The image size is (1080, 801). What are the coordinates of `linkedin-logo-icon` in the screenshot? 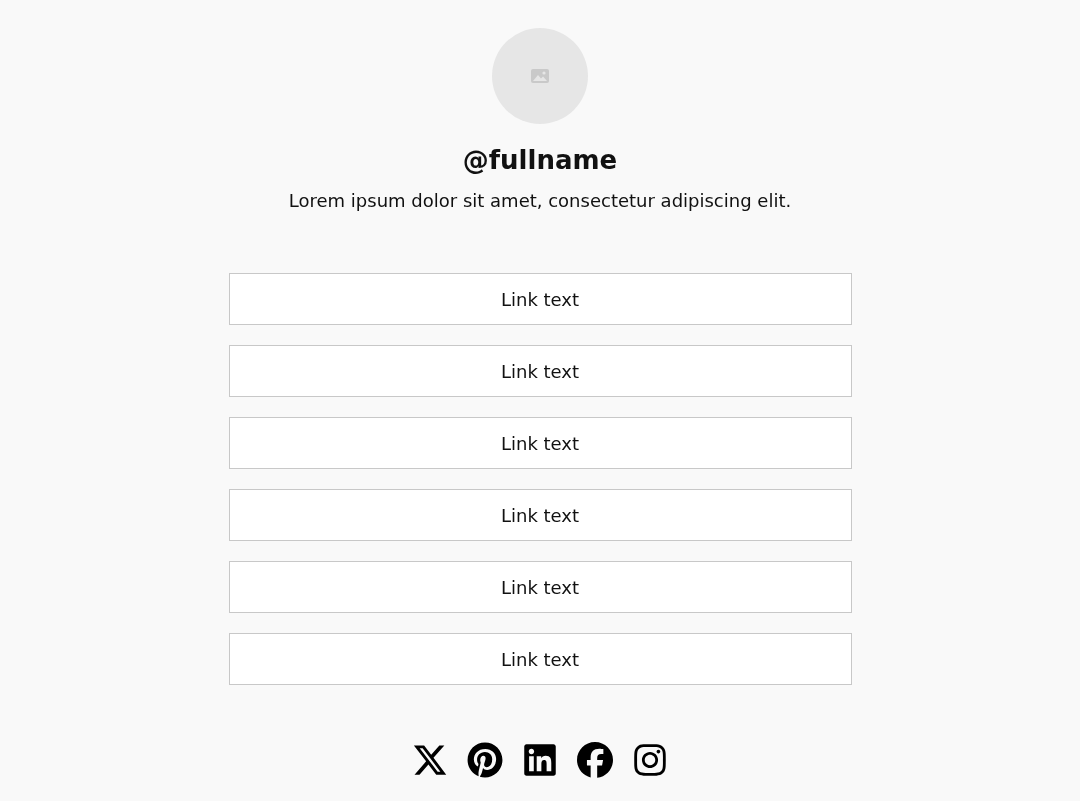 It's located at (540, 760).